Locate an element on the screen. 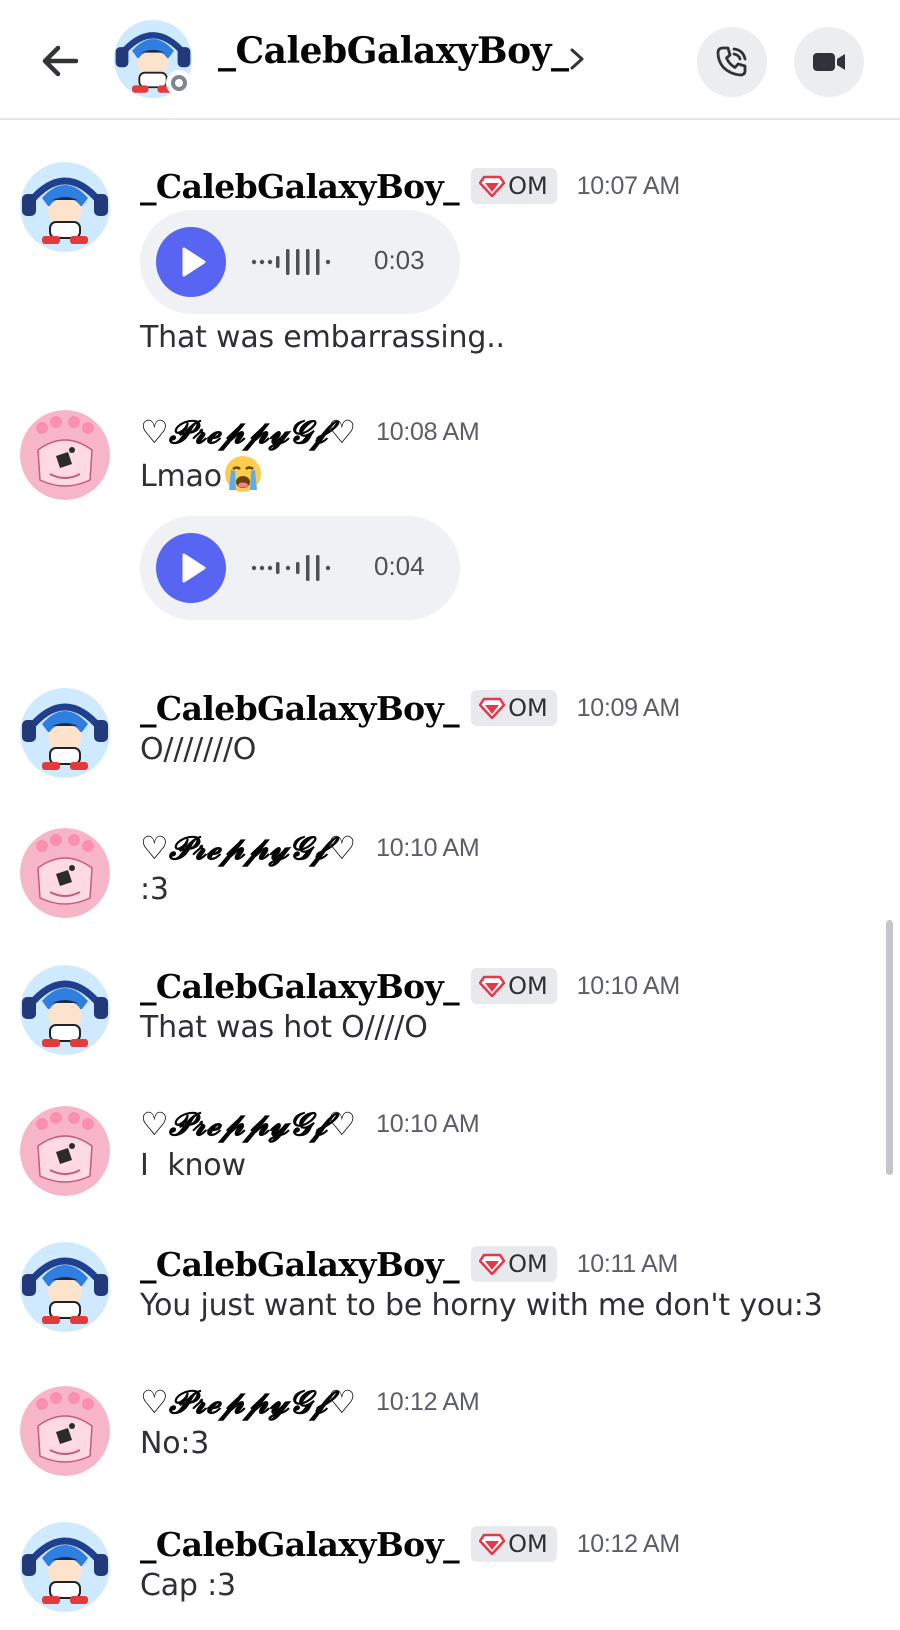 The width and height of the screenshot is (900, 1630). message-header: _CalebGalaxyBoy_ OM 10:07 AM is located at coordinates (410, 186).